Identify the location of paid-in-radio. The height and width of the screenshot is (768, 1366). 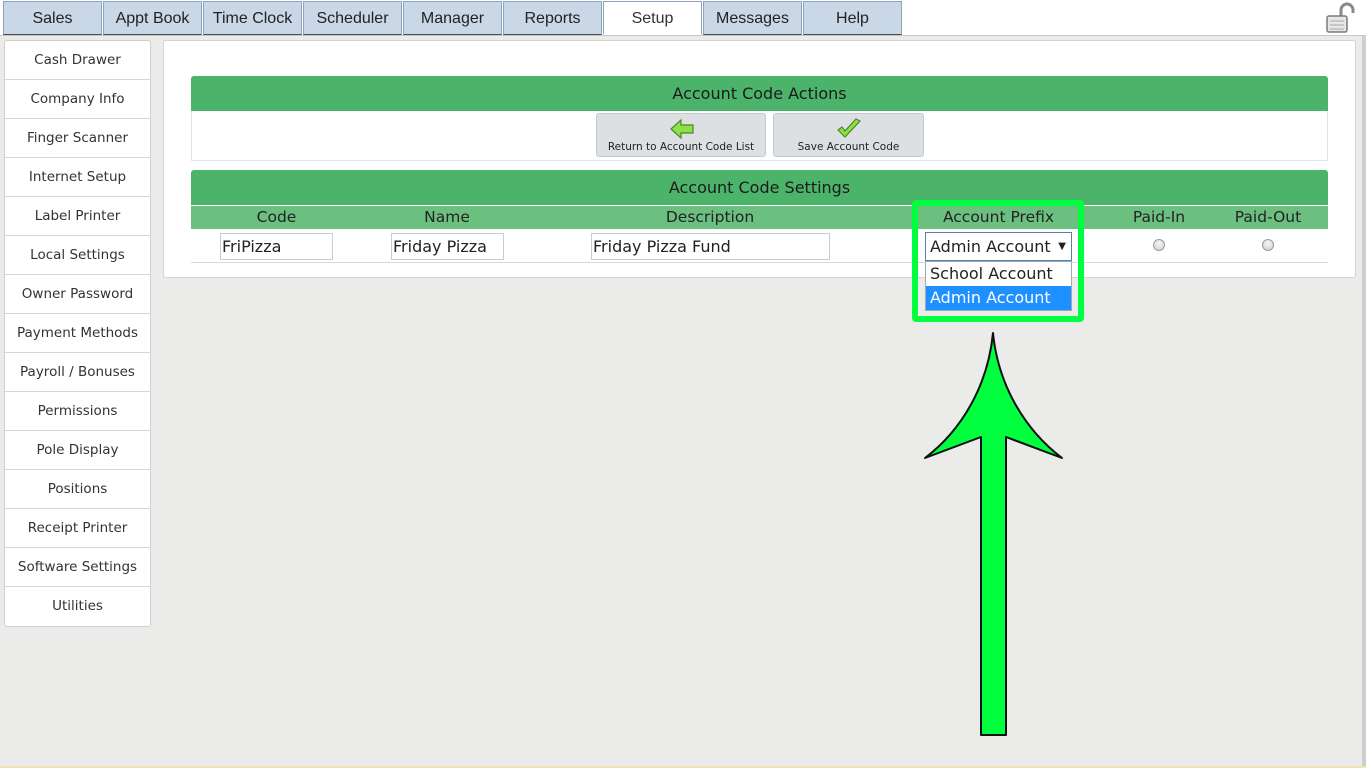
(1159, 245).